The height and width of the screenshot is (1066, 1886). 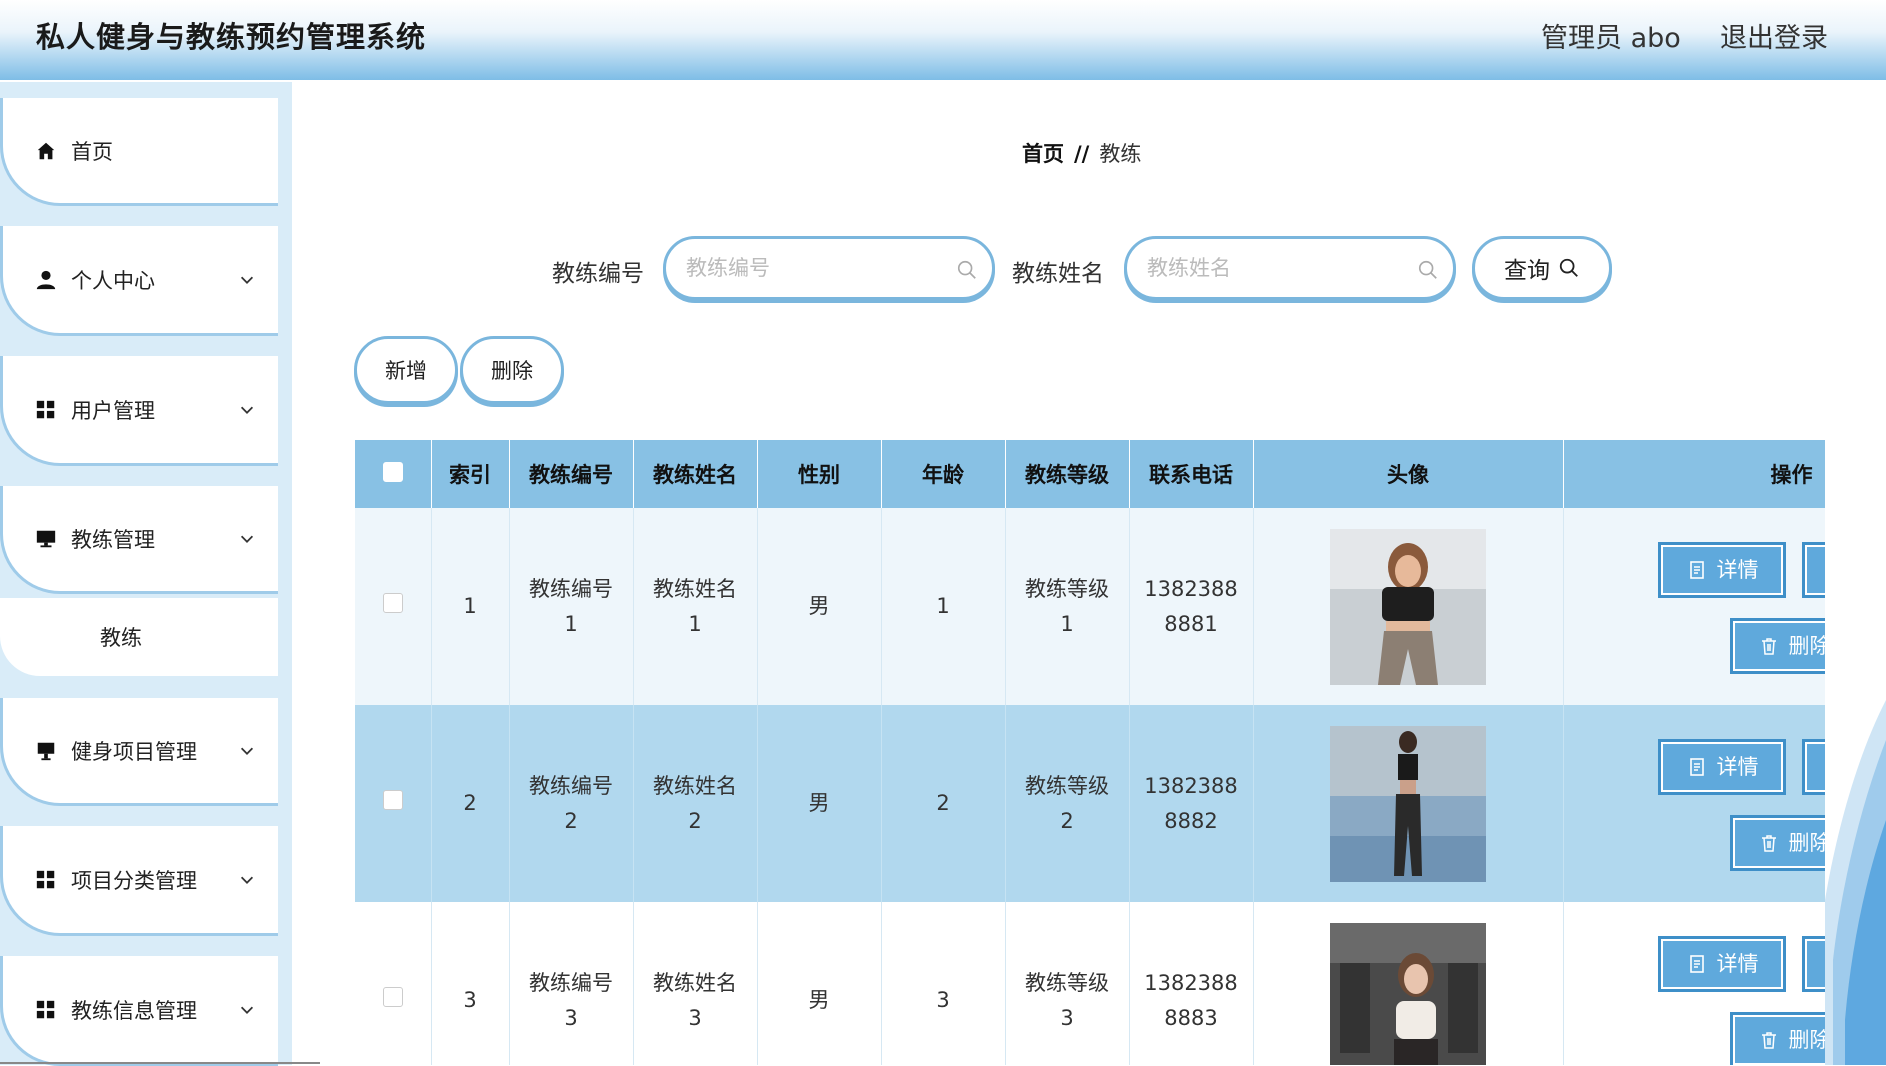 I want to click on row-select-cell, so click(x=393, y=983).